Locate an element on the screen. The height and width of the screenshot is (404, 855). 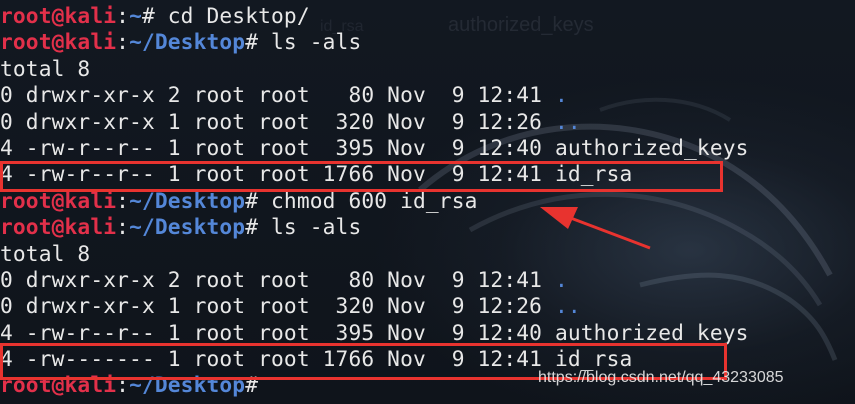
command-text: chmod 600 id_rsa is located at coordinates (374, 200).